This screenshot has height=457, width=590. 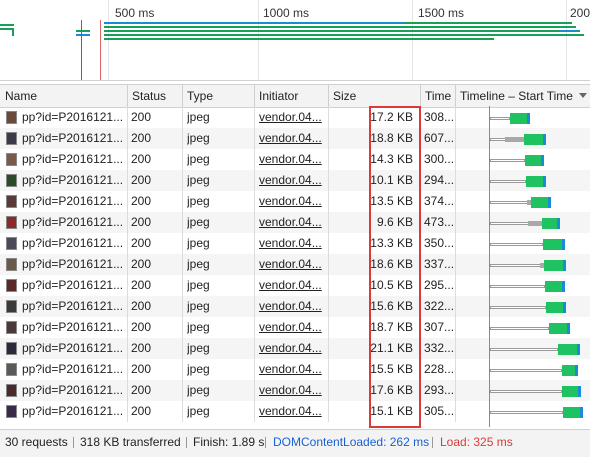 What do you see at coordinates (544, 181) in the screenshot?
I see `waterfall-download` at bounding box center [544, 181].